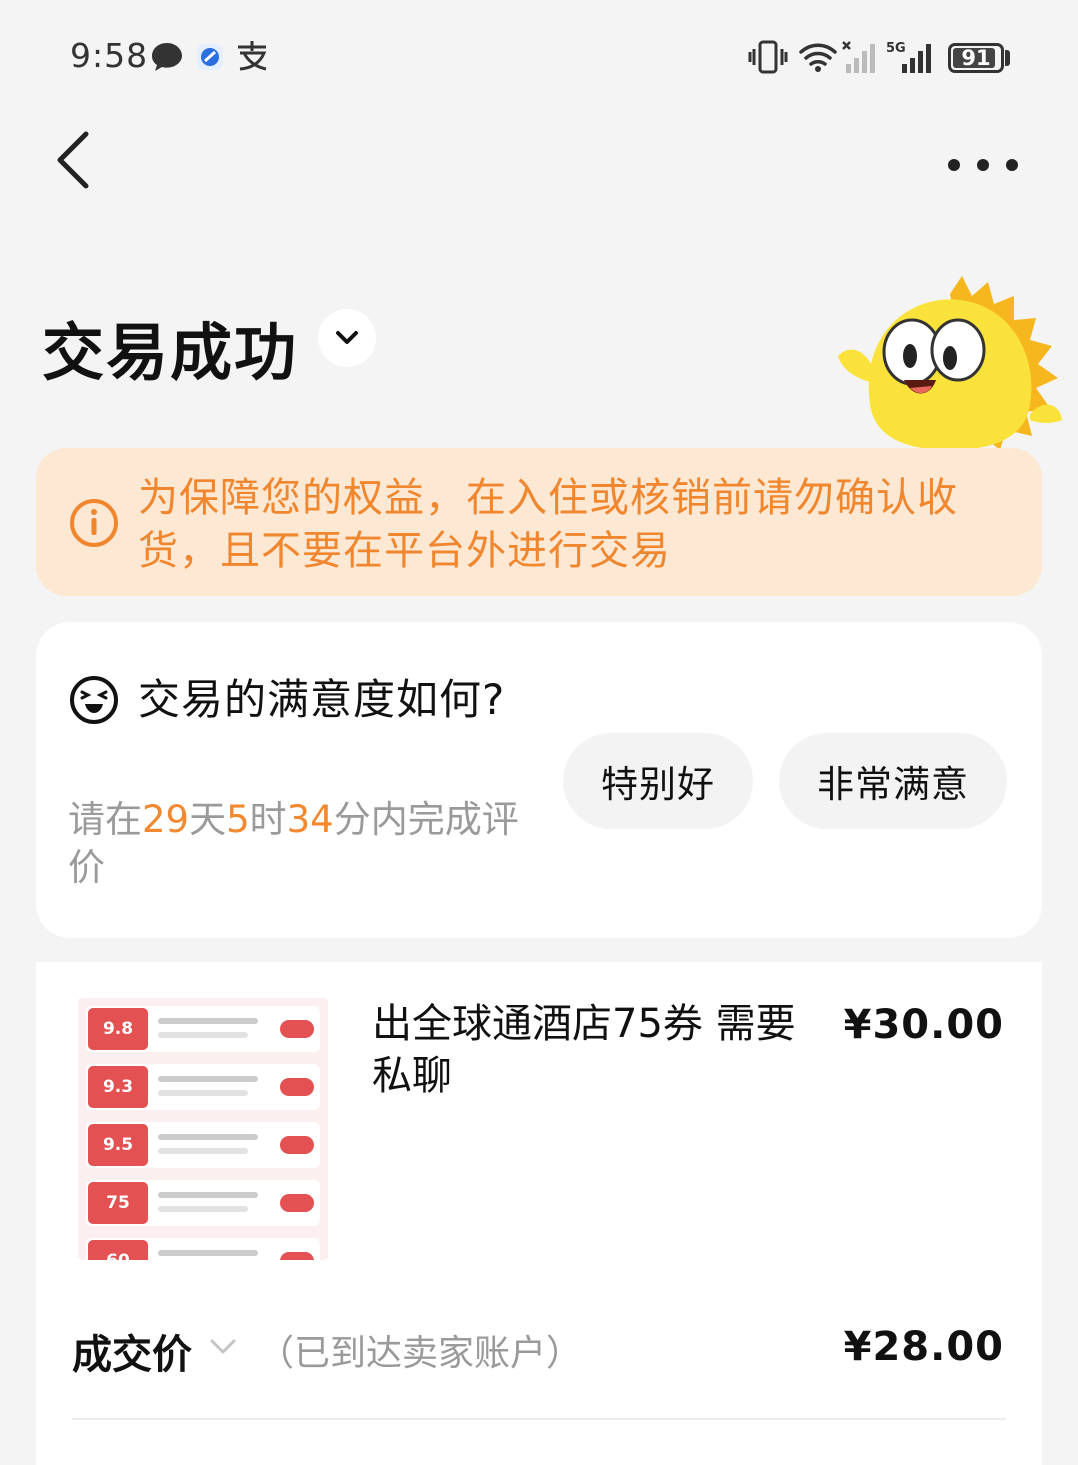 Image resolution: width=1078 pixels, height=1465 pixels. What do you see at coordinates (268, 819) in the screenshot?
I see `deadline-hours-unit: 时` at bounding box center [268, 819].